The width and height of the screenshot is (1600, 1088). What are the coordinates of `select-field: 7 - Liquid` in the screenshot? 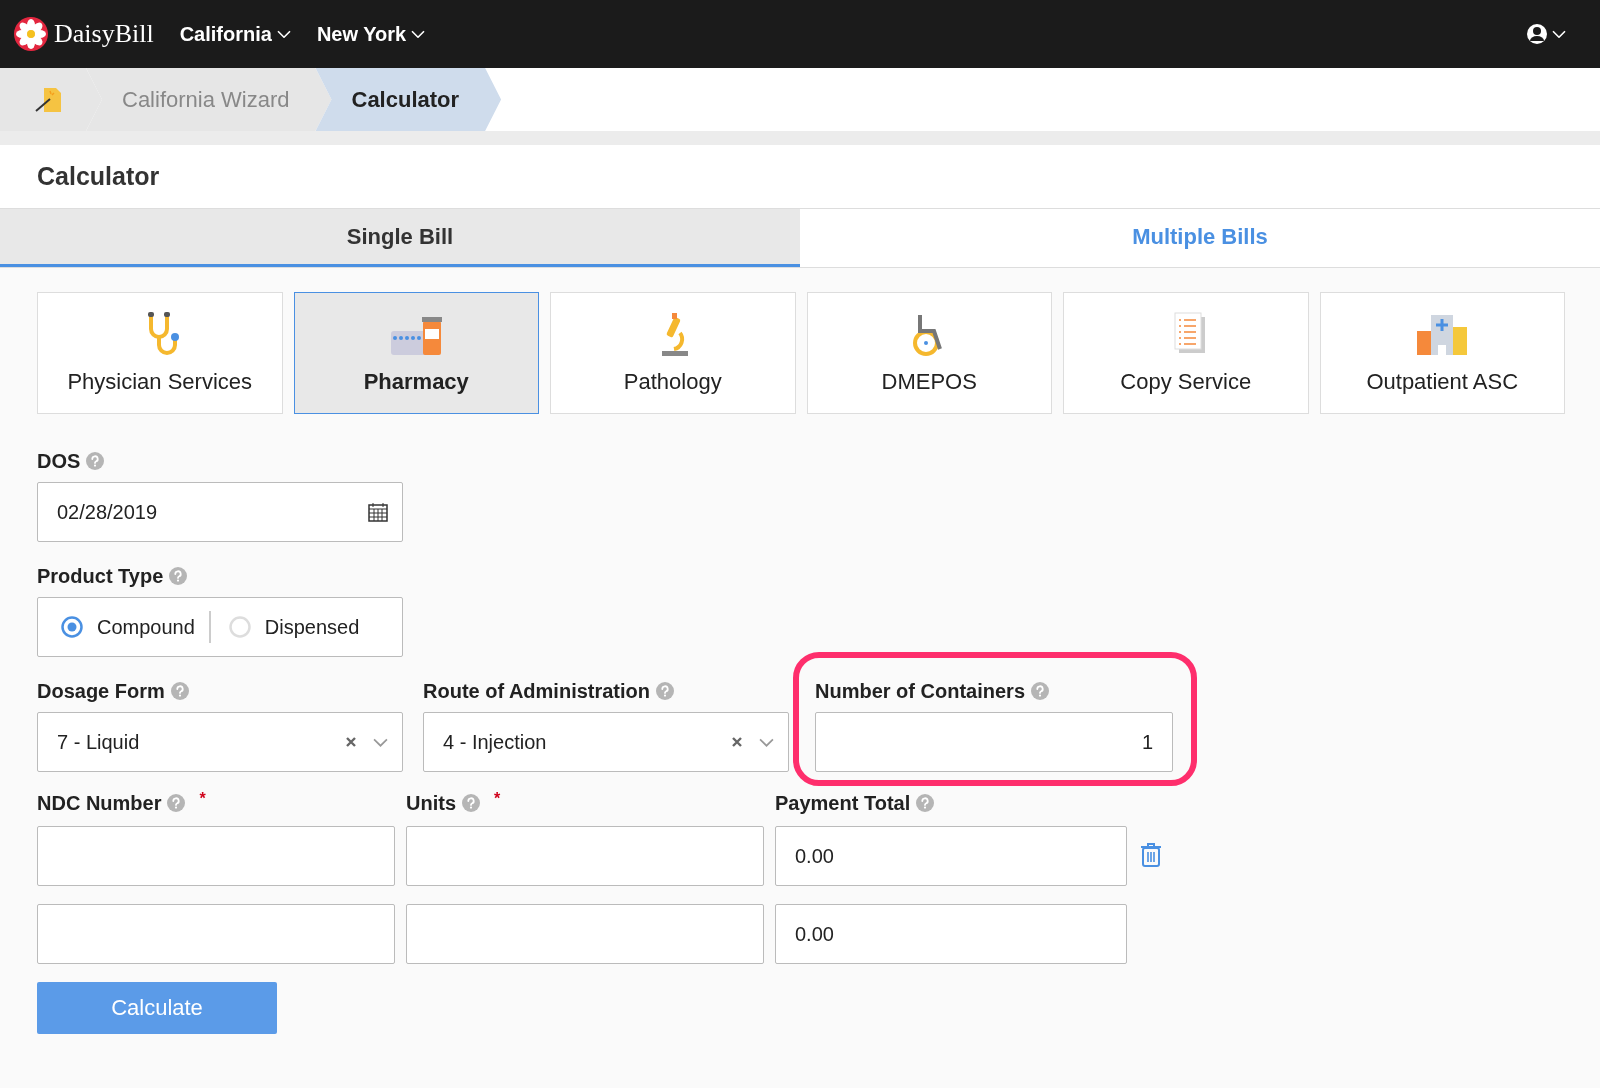 It's located at (220, 742).